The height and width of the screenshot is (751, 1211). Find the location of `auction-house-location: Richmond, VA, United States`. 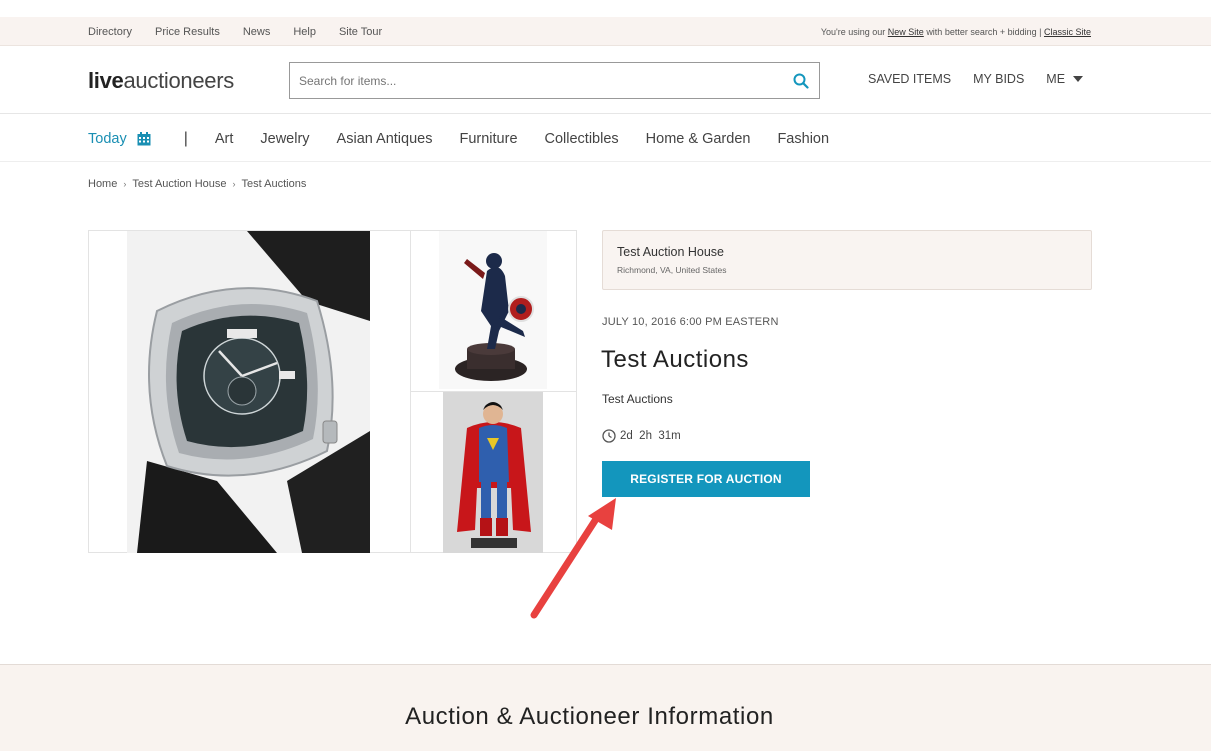

auction-house-location: Richmond, VA, United States is located at coordinates (672, 270).